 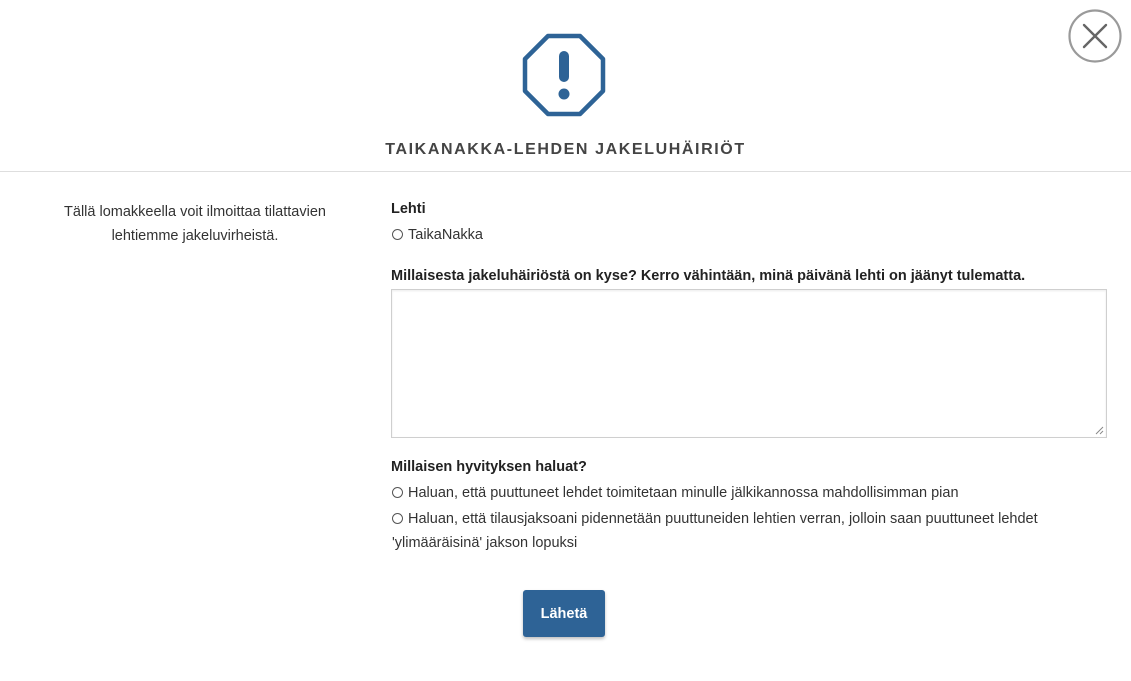 What do you see at coordinates (565, 149) in the screenshot?
I see `page-title: TAIKANAKKA-LEHDEN JAKELUHÄIRIÖT` at bounding box center [565, 149].